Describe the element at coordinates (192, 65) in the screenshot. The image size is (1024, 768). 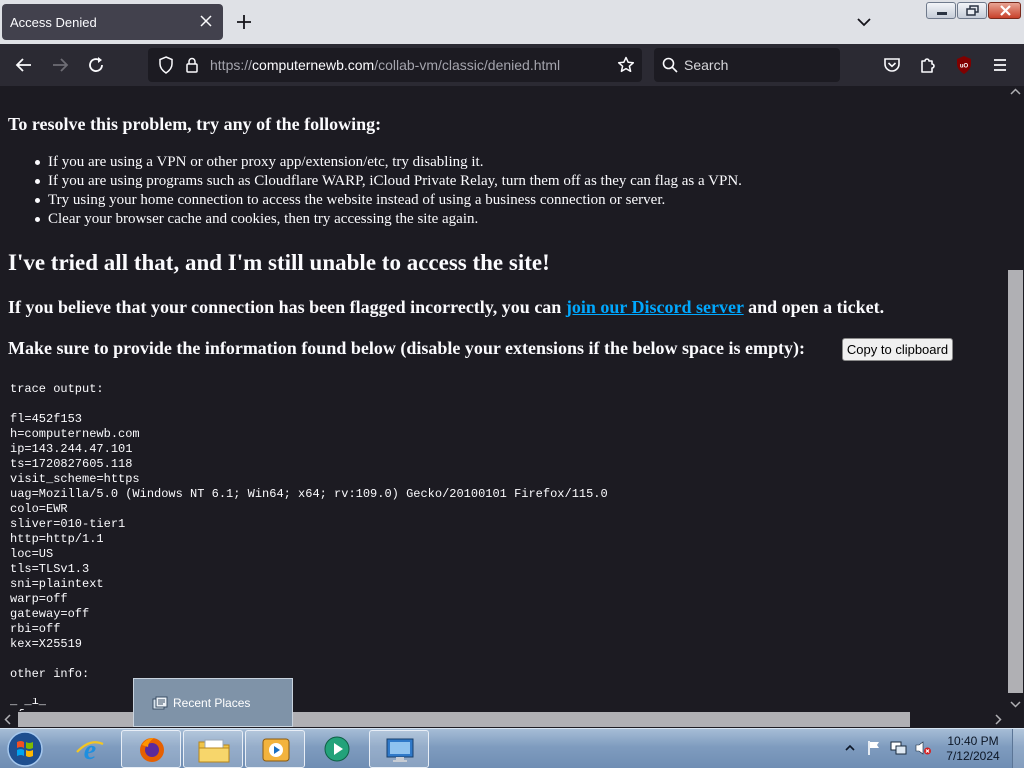
I see `lock-icon` at that location.